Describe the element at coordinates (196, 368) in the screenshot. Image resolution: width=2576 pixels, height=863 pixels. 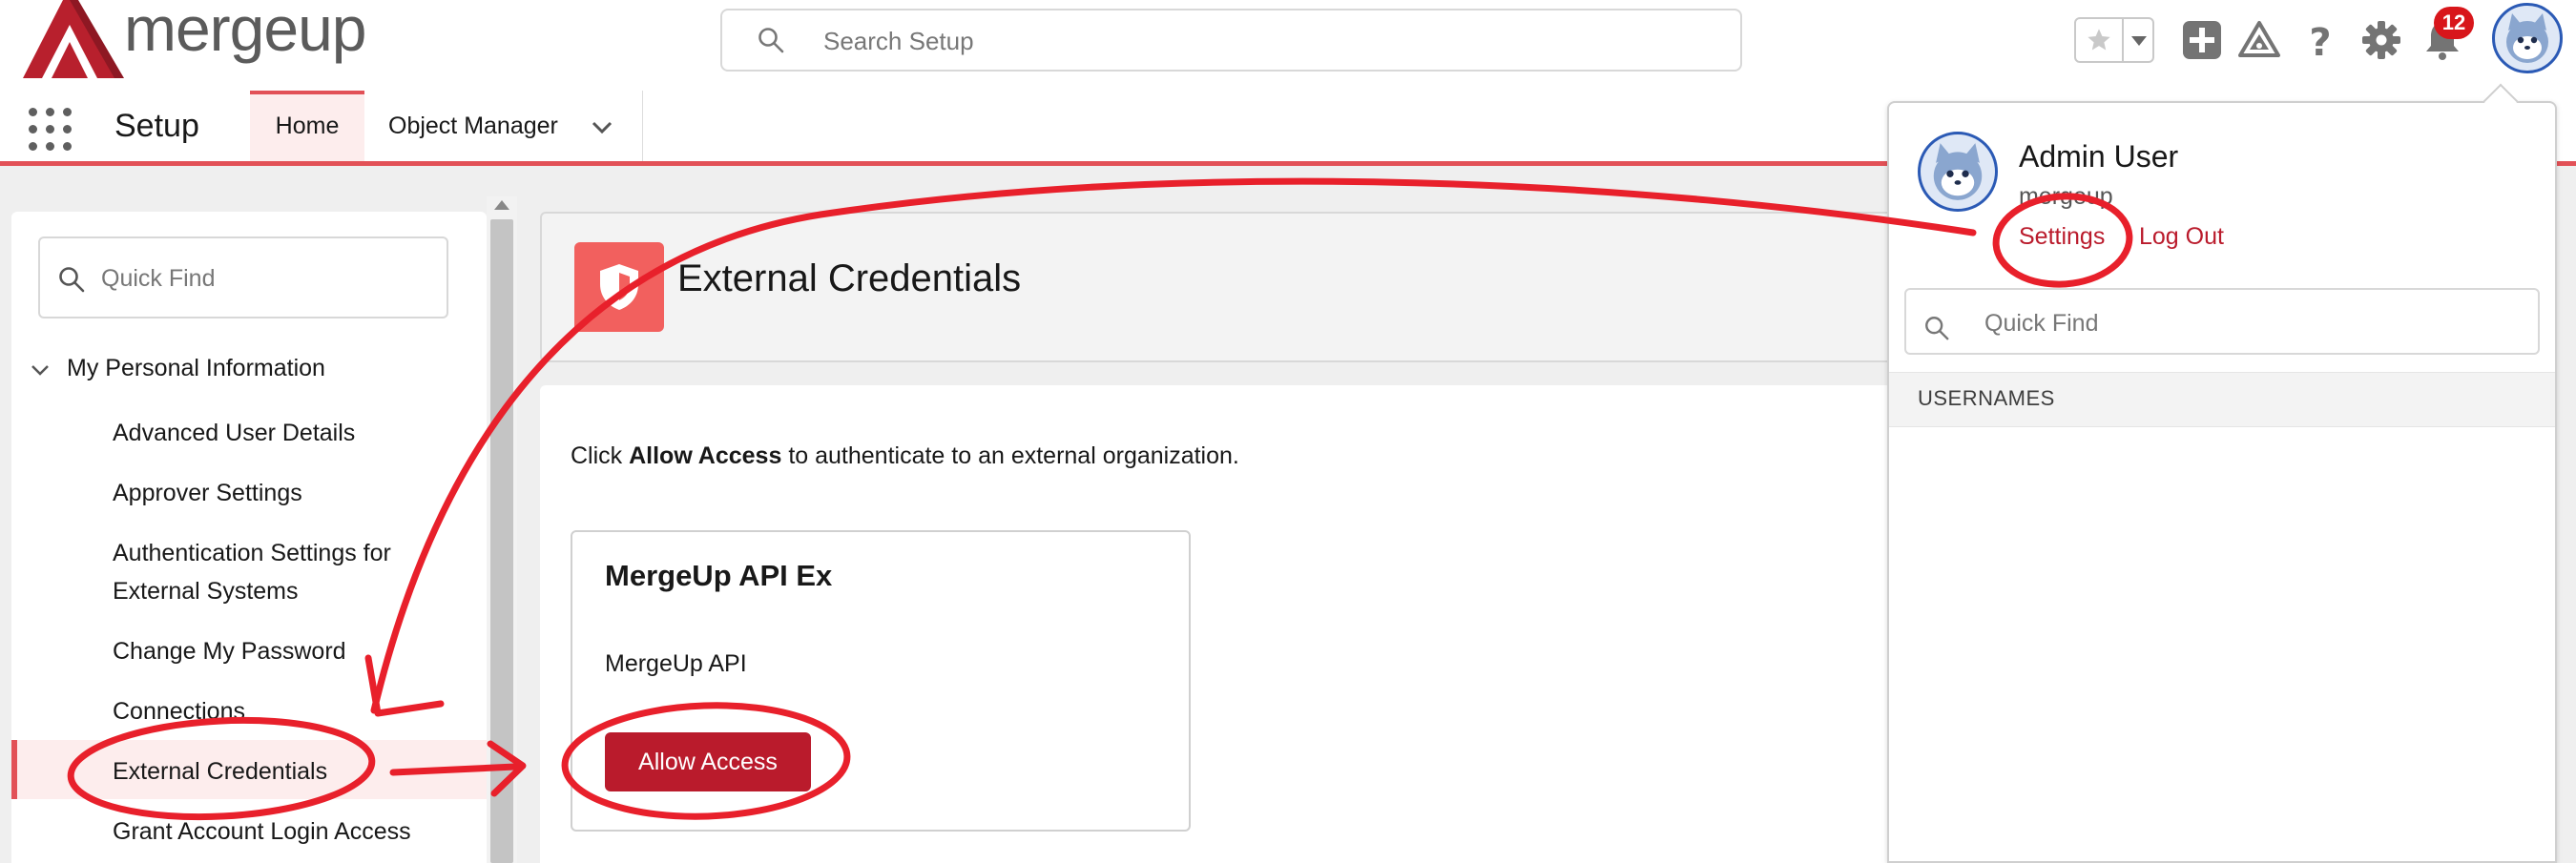
I see `sidebar-section-label: My Personal Information` at that location.